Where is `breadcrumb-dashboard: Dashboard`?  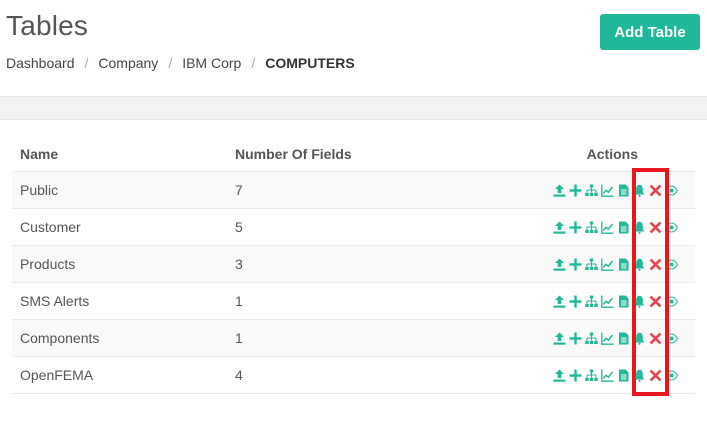 breadcrumb-dashboard: Dashboard is located at coordinates (40, 63).